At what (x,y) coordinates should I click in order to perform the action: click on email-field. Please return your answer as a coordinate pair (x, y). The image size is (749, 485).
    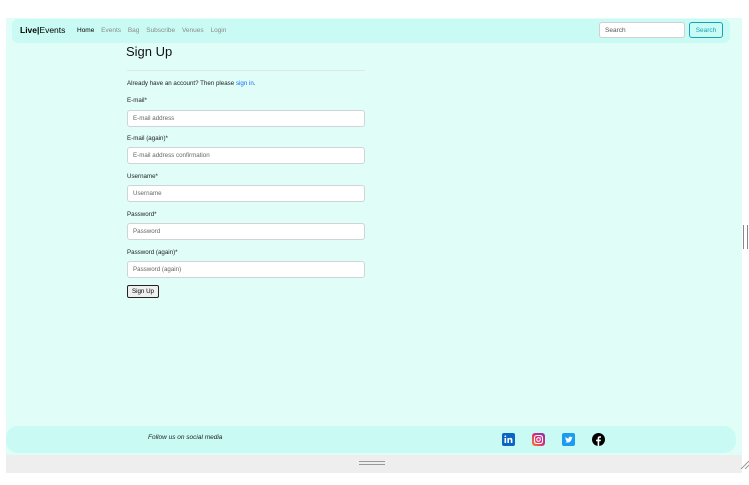
    Looking at the image, I should click on (246, 118).